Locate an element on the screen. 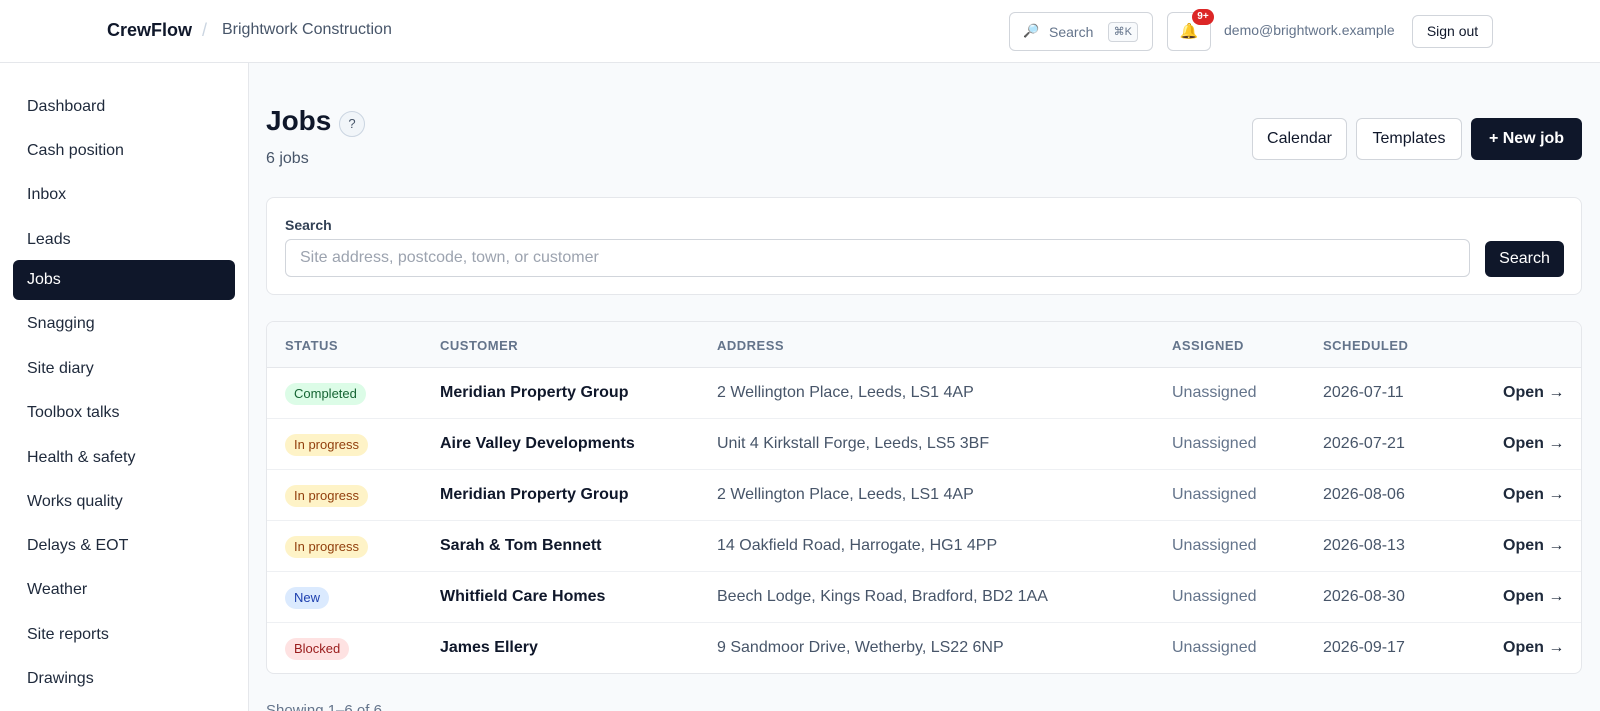  scheduled-date: 2026-08-13 is located at coordinates (1364, 545).